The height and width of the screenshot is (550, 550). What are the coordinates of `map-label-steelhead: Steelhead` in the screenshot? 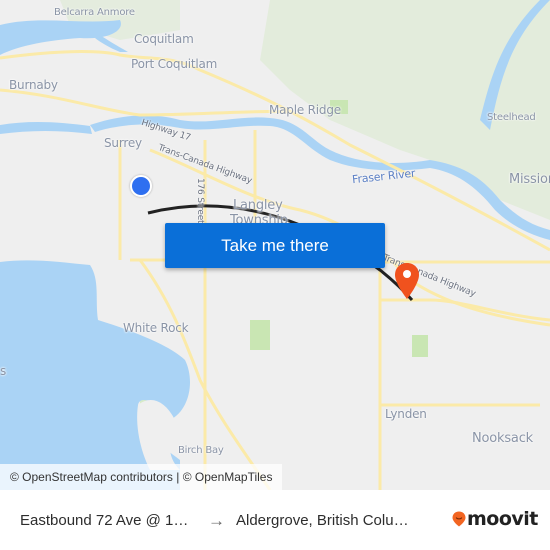 It's located at (511, 117).